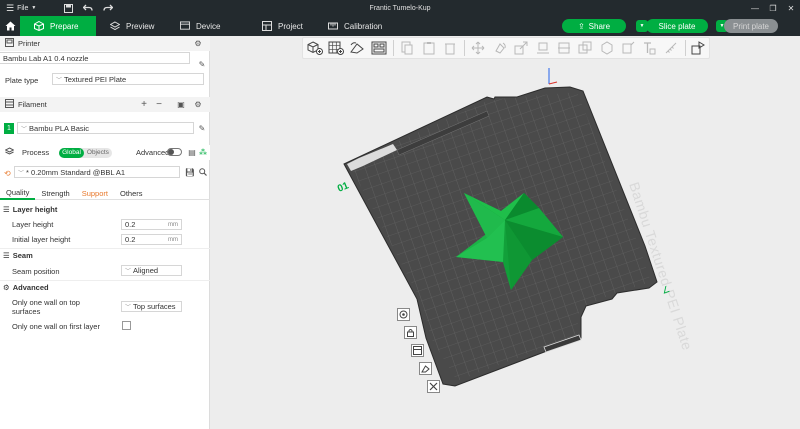 This screenshot has height=429, width=800. I want to click on cube-icon, so click(39, 26).